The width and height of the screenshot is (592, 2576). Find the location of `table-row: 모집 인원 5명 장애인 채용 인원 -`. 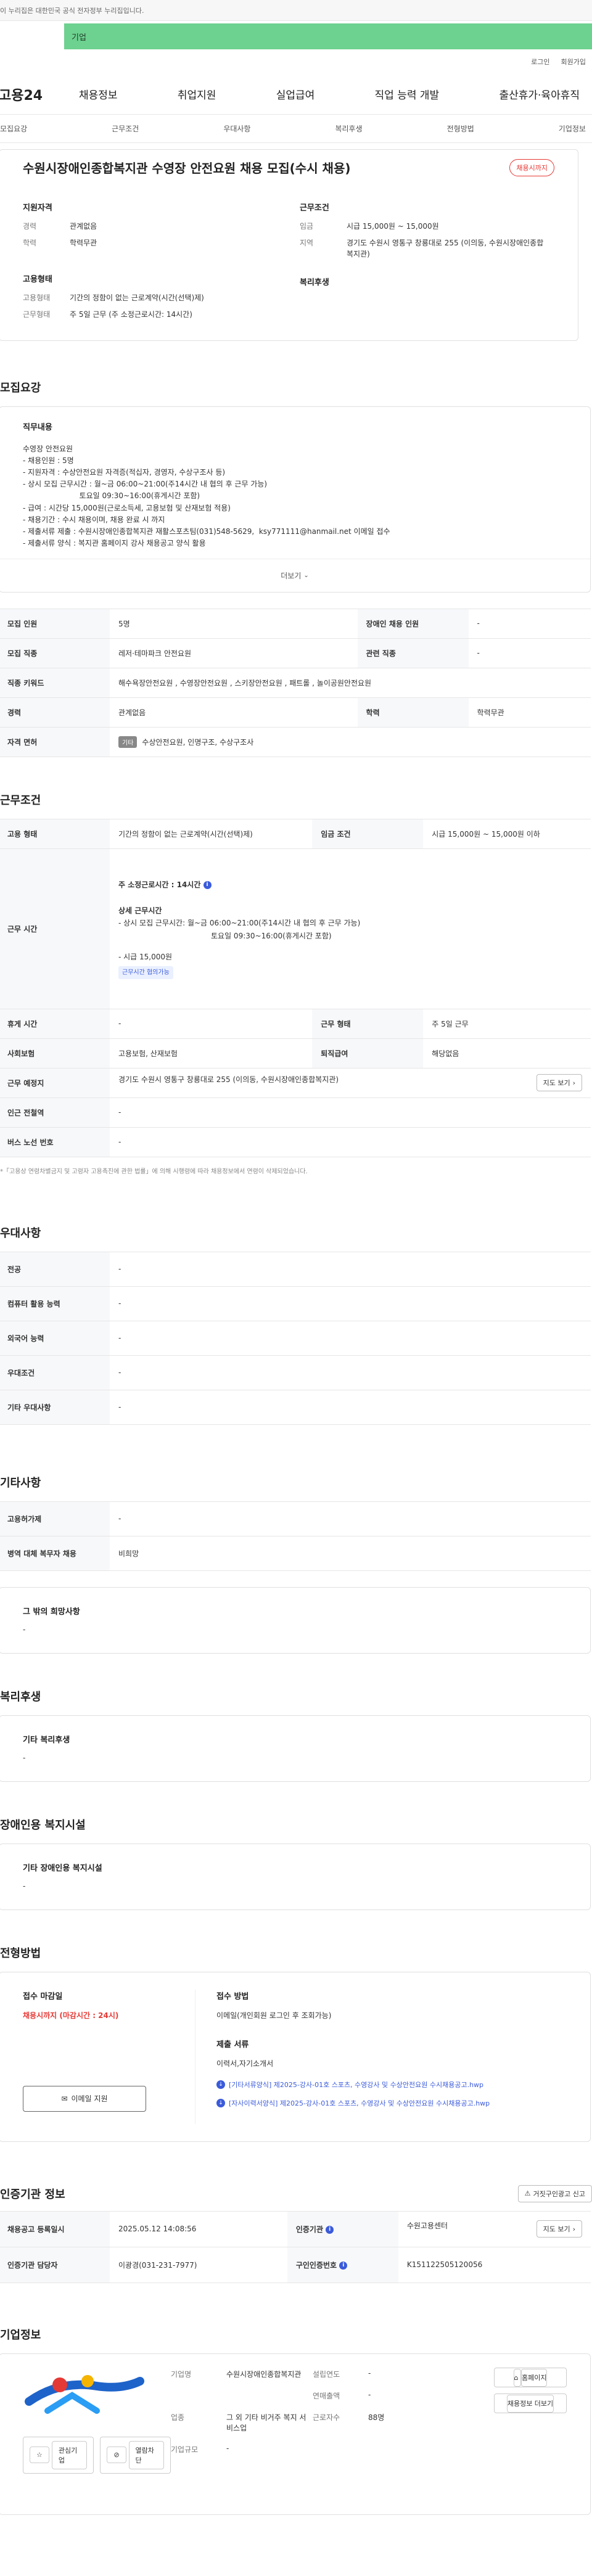

table-row: 모집 인원 5명 장애인 채용 인원 - is located at coordinates (296, 623).